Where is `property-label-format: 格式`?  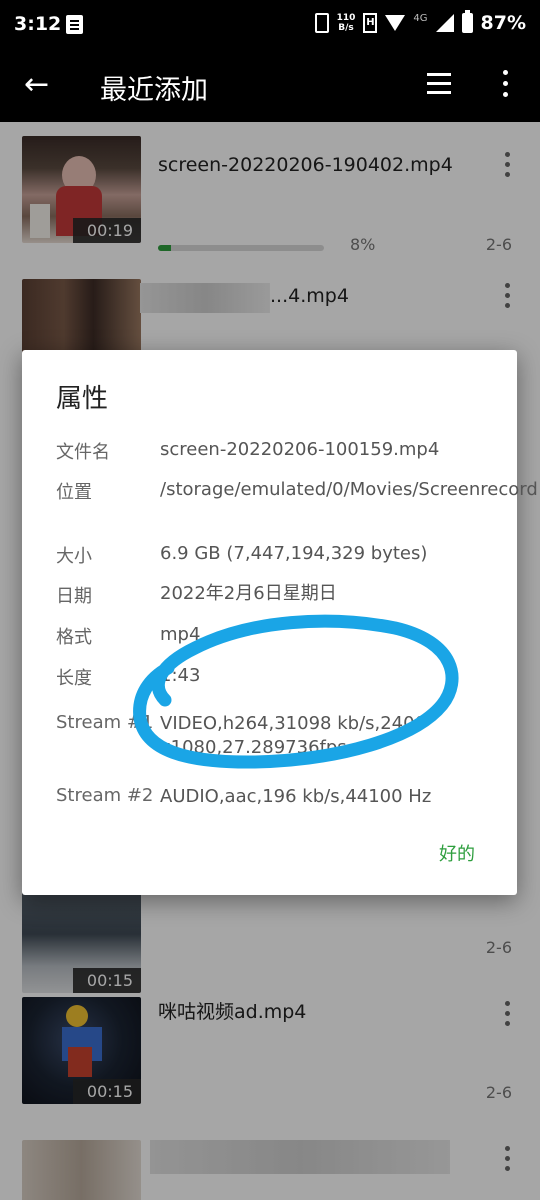 property-label-format: 格式 is located at coordinates (74, 637).